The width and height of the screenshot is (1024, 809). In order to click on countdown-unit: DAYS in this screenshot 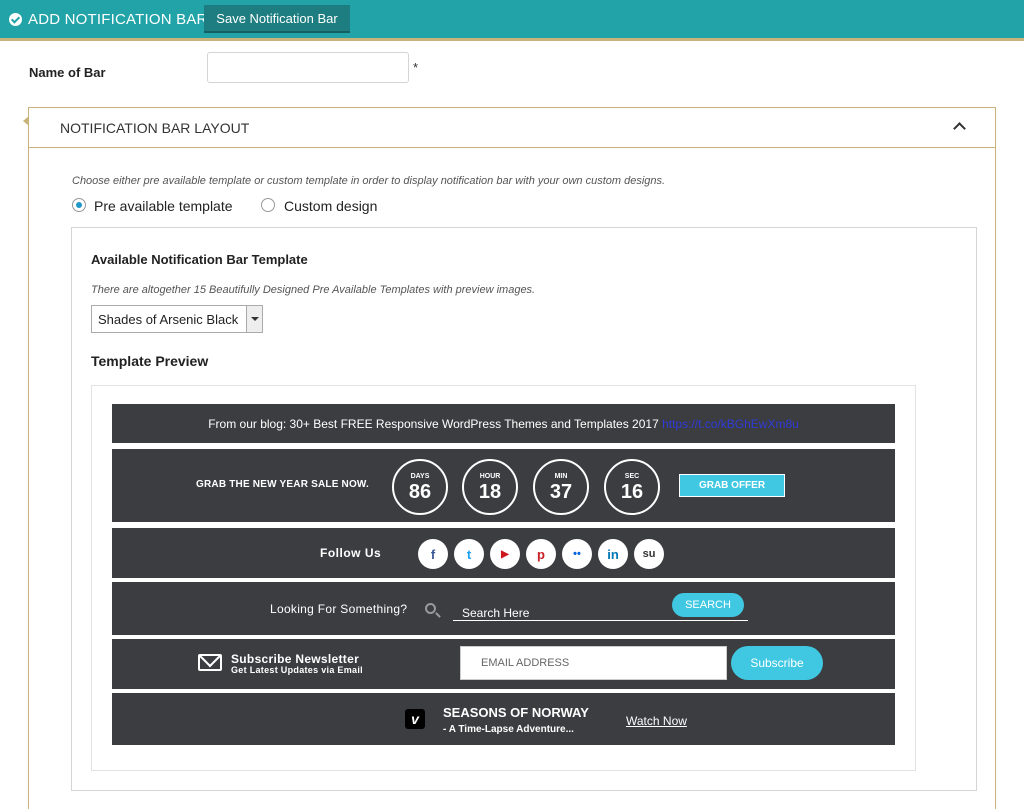, I will do `click(420, 476)`.